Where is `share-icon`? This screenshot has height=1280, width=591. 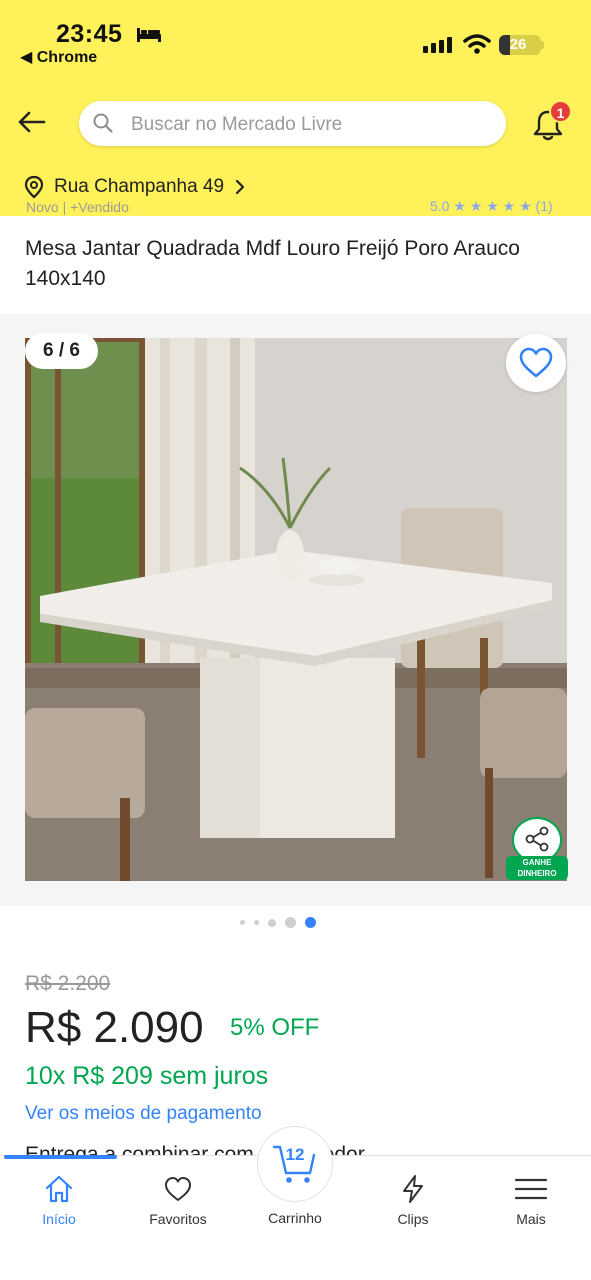
share-icon is located at coordinates (537, 839).